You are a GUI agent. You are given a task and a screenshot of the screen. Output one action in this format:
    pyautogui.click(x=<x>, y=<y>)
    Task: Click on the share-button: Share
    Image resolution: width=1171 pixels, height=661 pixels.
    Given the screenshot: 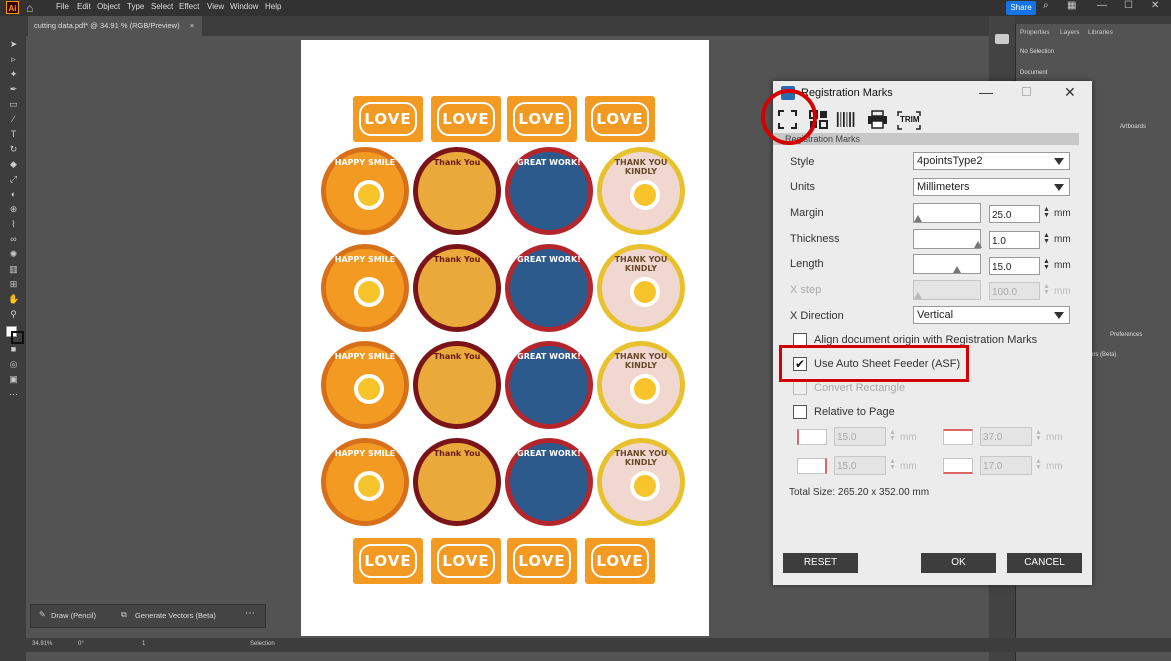 What is the action you would take?
    pyautogui.click(x=1021, y=8)
    